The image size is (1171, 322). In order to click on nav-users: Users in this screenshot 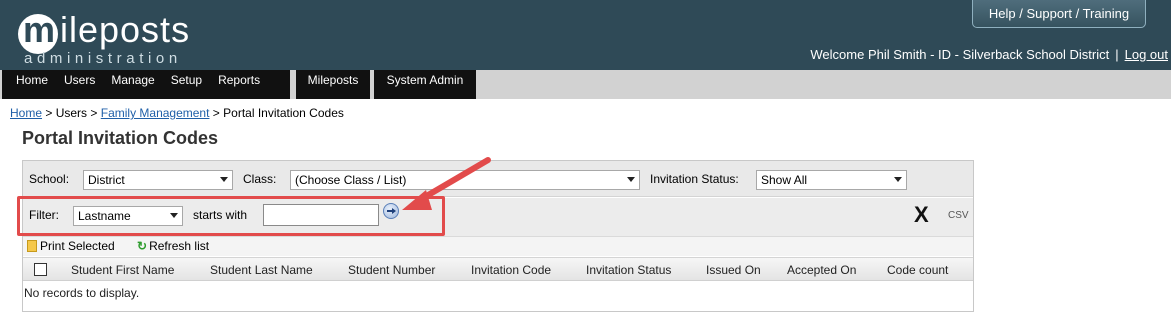, I will do `click(79, 84)`.